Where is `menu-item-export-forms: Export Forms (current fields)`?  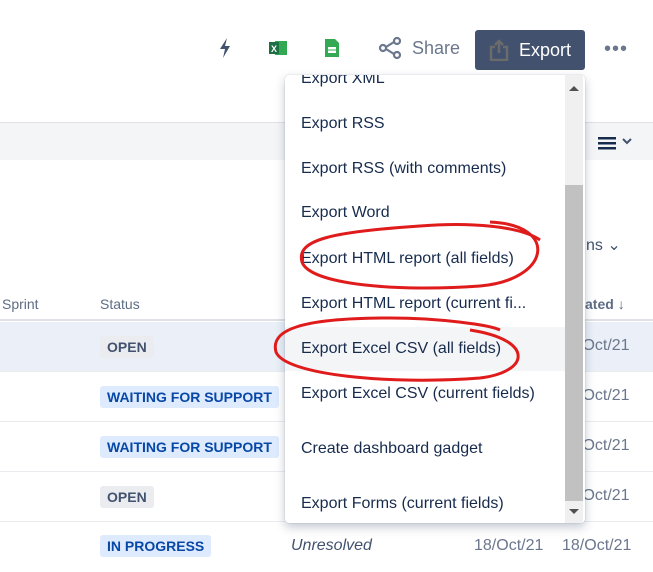 menu-item-export-forms: Export Forms (current fields) is located at coordinates (425, 502).